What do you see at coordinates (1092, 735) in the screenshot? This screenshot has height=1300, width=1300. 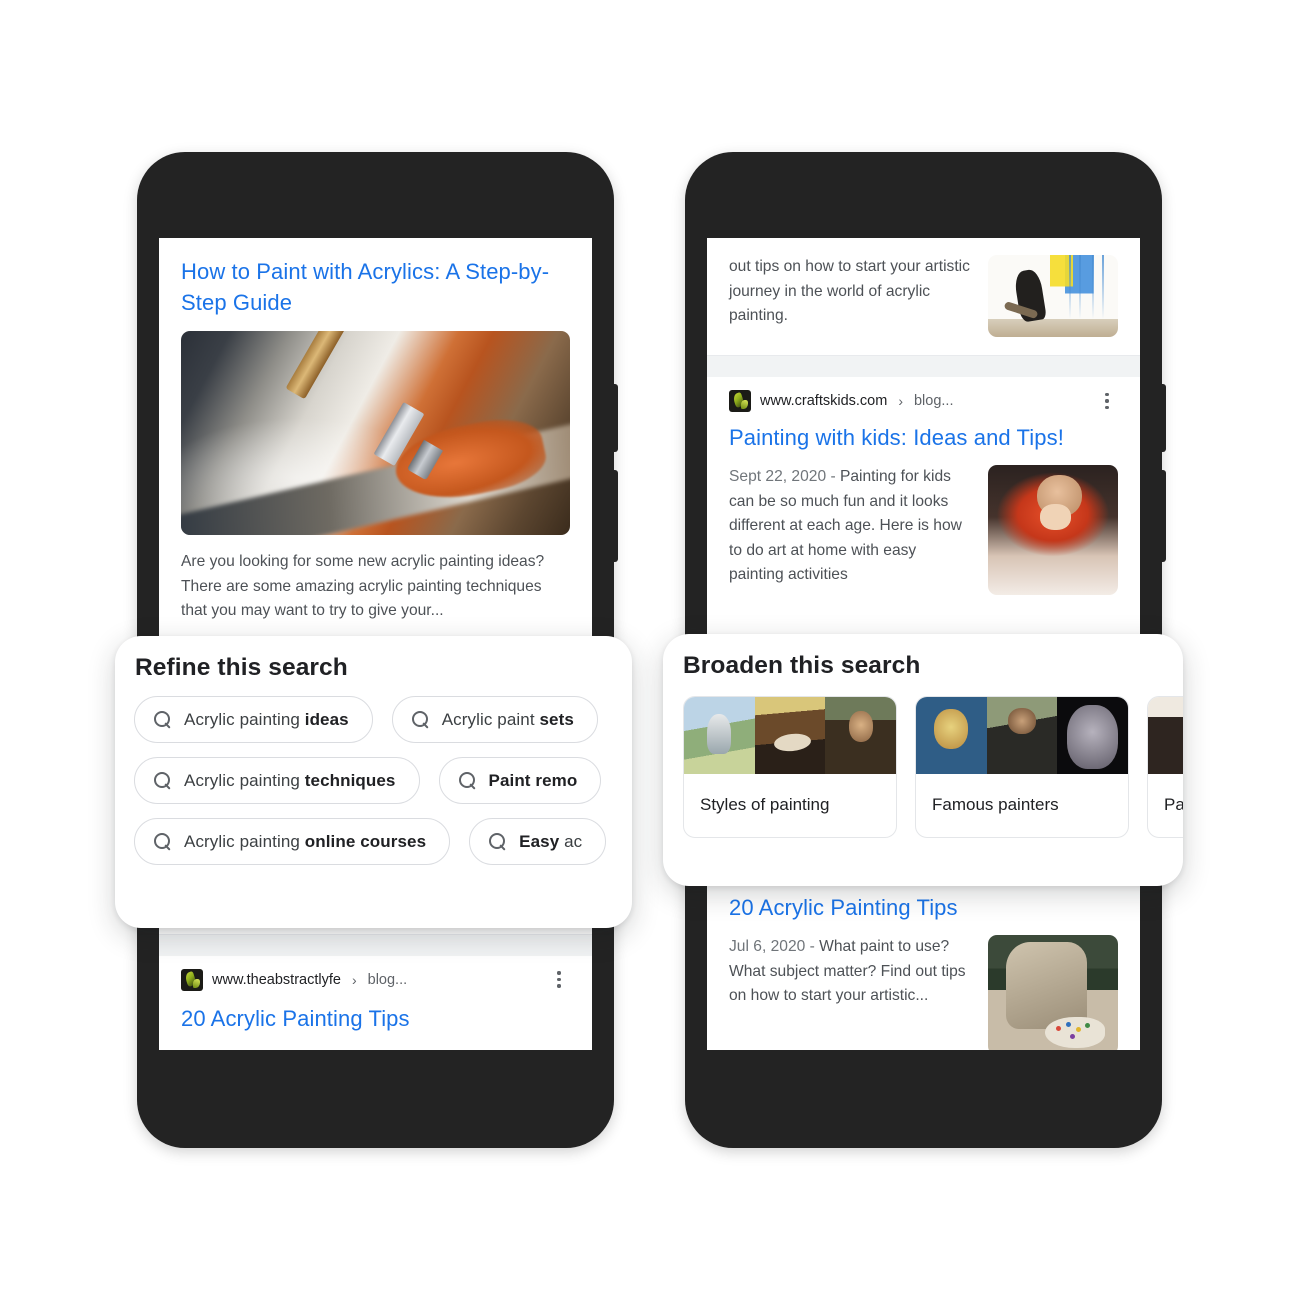 I see `artwork-thumbnail-picasso` at bounding box center [1092, 735].